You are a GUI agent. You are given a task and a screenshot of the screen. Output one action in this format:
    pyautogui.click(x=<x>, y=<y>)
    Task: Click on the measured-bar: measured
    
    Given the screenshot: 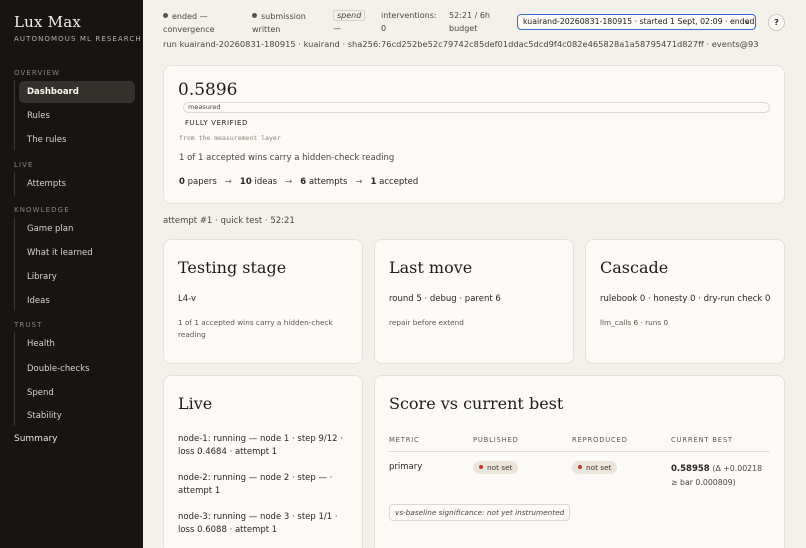 What is the action you would take?
    pyautogui.click(x=476, y=107)
    